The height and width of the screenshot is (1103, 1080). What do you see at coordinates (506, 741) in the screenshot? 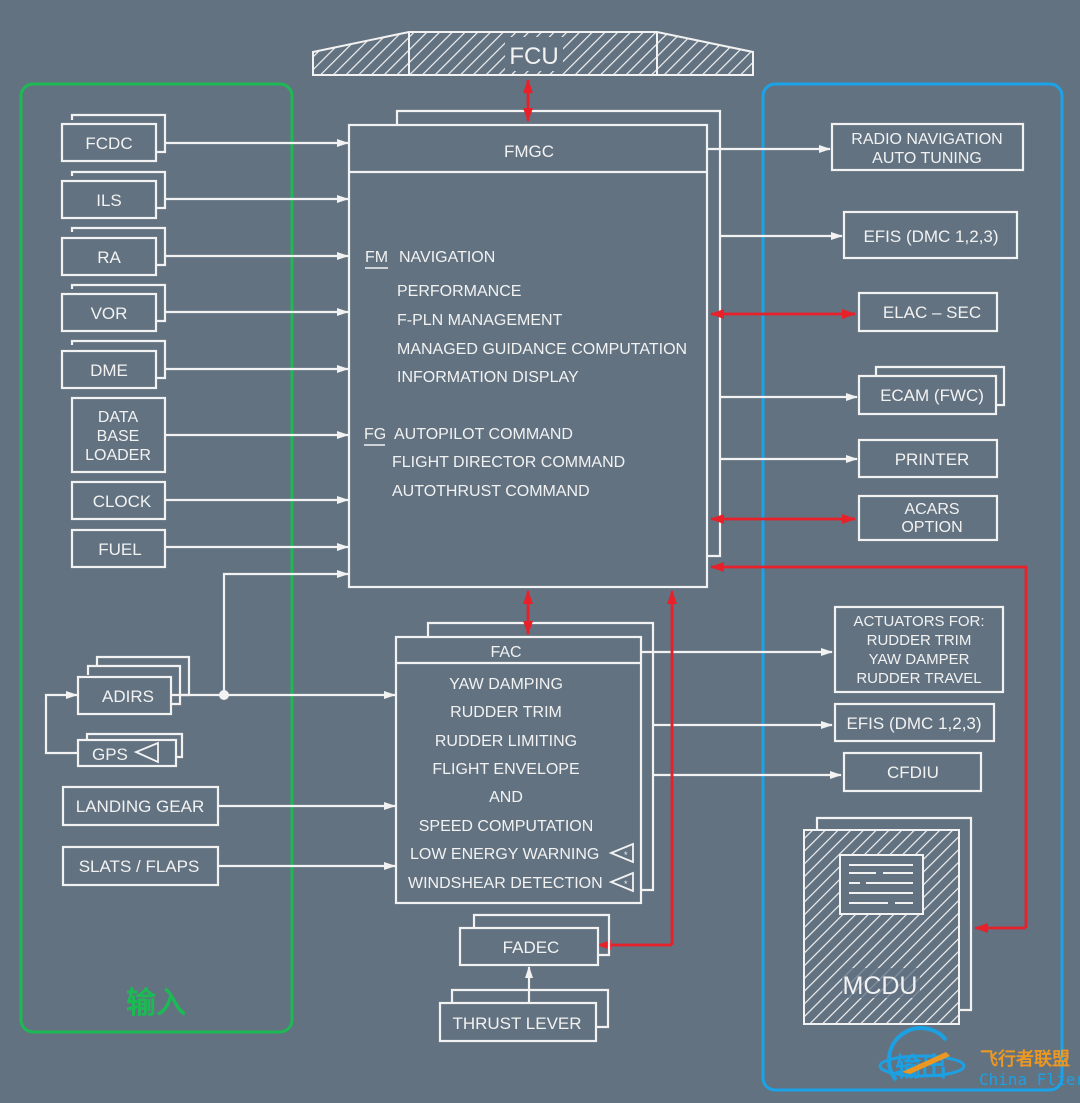
I see `fac-item: RUDDER LIMITING` at bounding box center [506, 741].